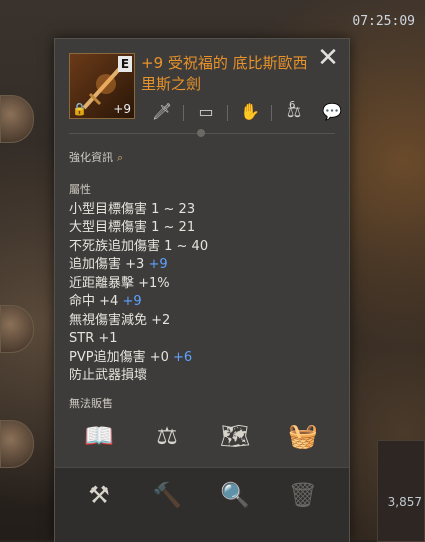  I want to click on sword-icon: 🗡, so click(162, 112).